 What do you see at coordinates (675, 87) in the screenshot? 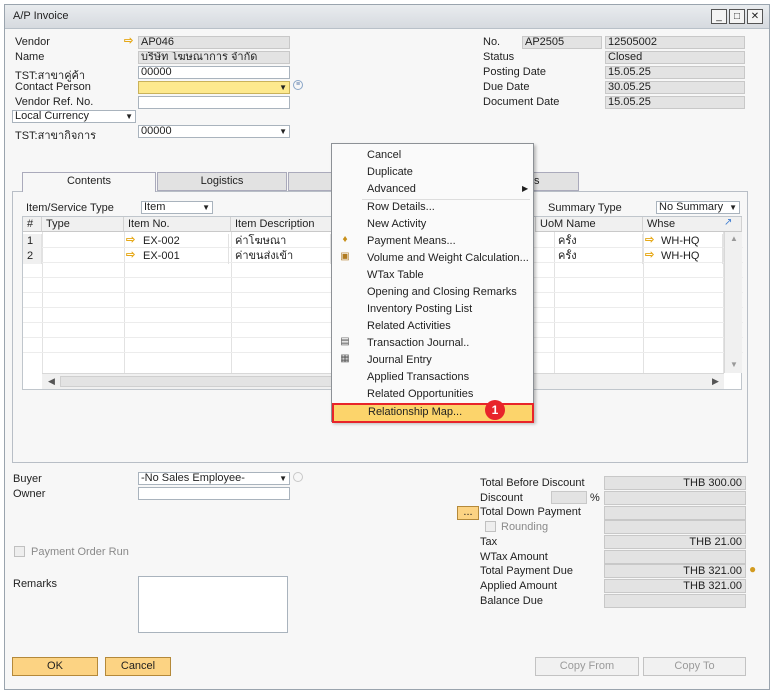
I see `due-date-field: 30.05.25` at bounding box center [675, 87].